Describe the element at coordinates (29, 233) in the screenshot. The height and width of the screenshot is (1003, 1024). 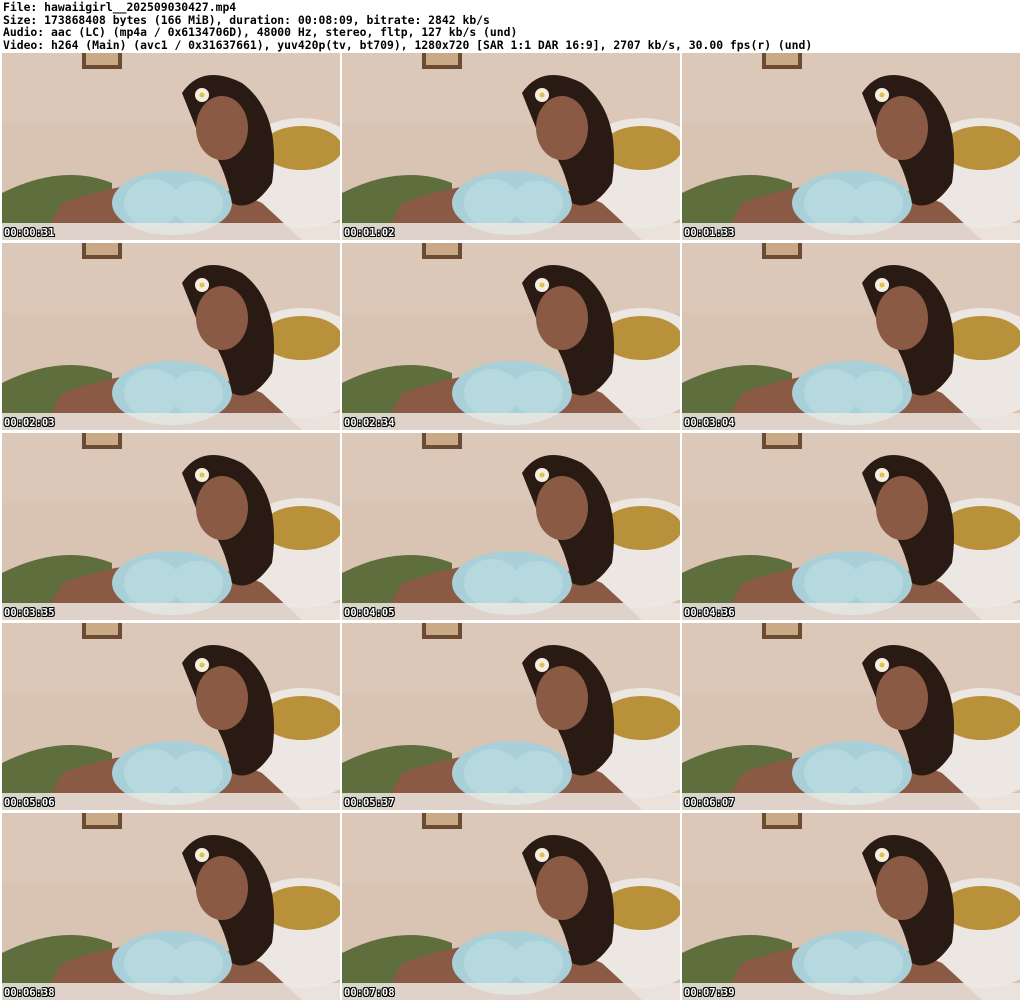
I see `thumbnail-timestamp: 00:00:31` at that location.